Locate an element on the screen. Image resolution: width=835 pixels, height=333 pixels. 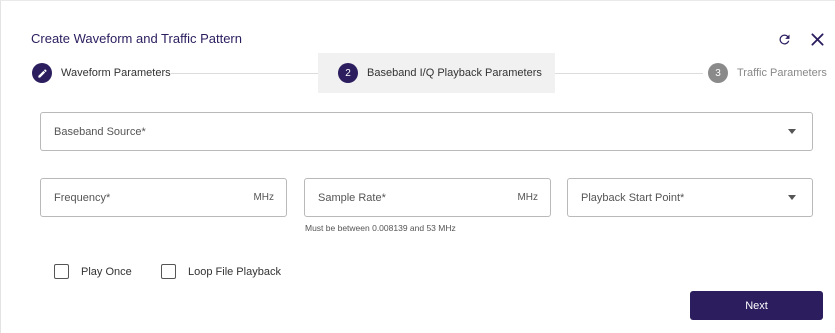
refresh-icon is located at coordinates (783, 39).